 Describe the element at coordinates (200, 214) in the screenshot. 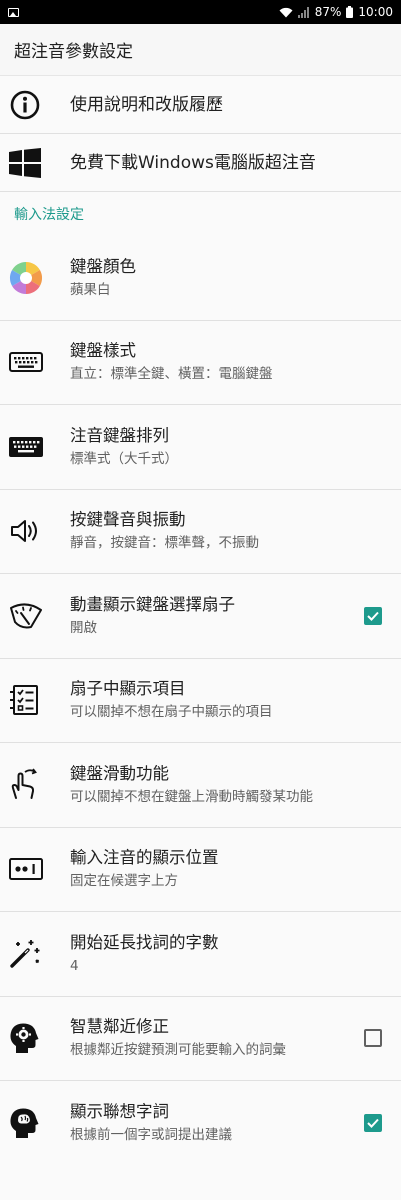

I see `section-header-input-settings: 輸入法設定` at that location.